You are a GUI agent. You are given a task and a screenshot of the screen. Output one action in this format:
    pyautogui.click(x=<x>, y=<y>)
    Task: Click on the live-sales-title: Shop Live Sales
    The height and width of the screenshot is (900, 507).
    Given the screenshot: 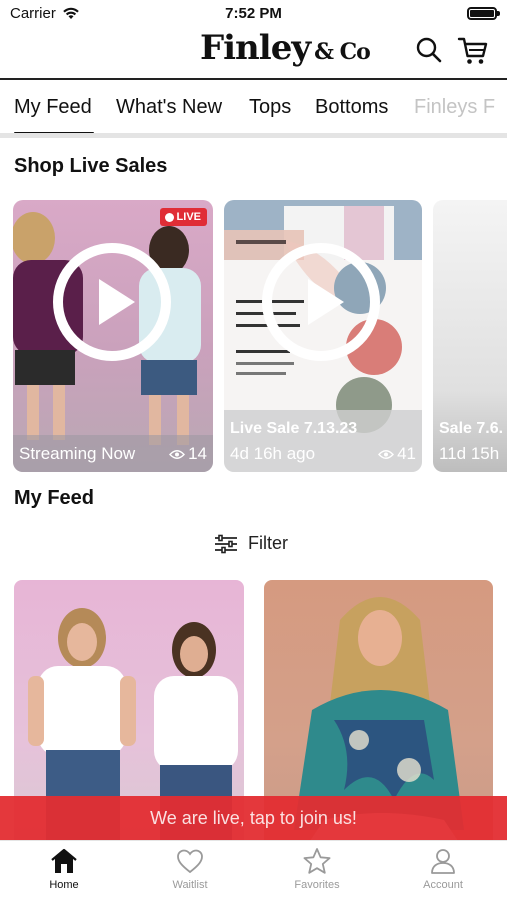 What is the action you would take?
    pyautogui.click(x=91, y=166)
    